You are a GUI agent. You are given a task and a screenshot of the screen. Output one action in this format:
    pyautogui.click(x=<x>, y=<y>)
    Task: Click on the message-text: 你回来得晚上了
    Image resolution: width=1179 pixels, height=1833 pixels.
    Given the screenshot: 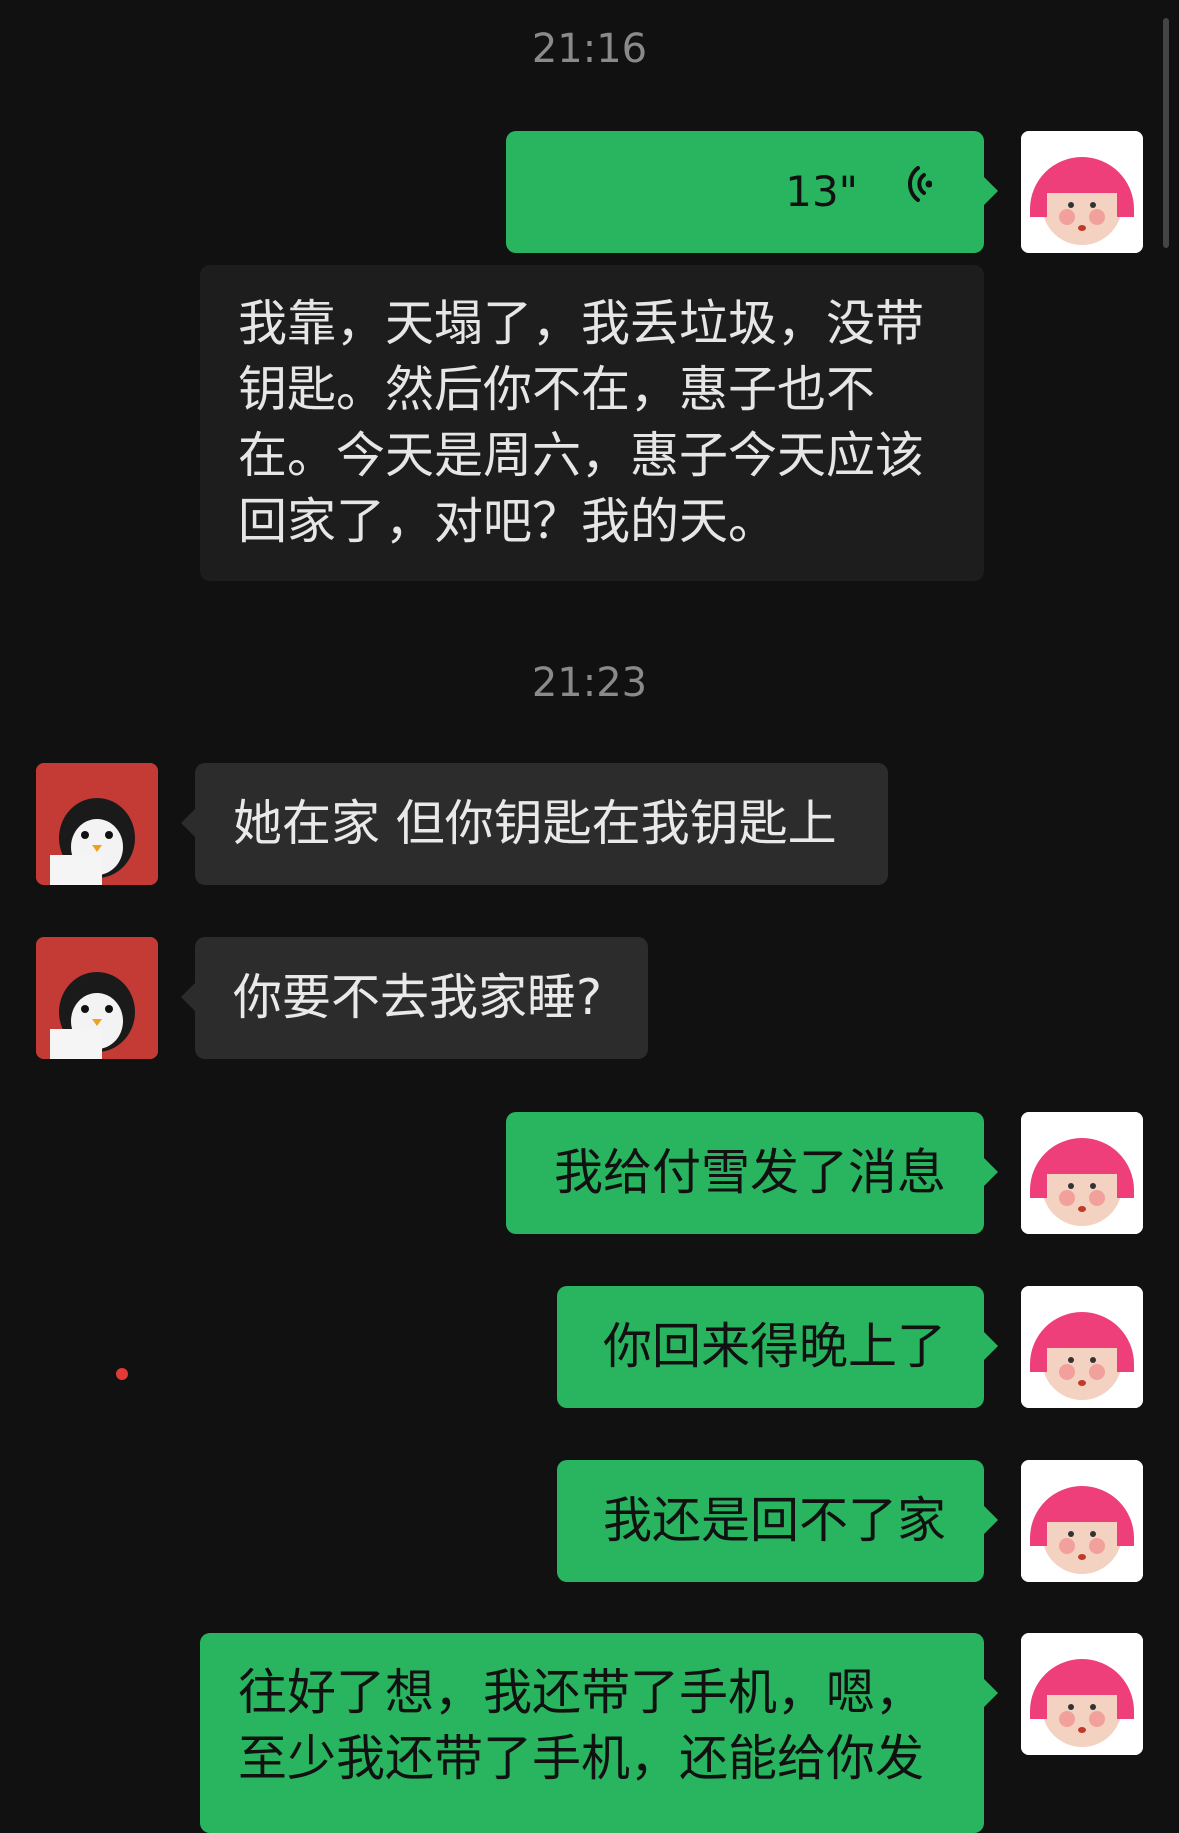 What is the action you would take?
    pyautogui.click(x=774, y=1346)
    